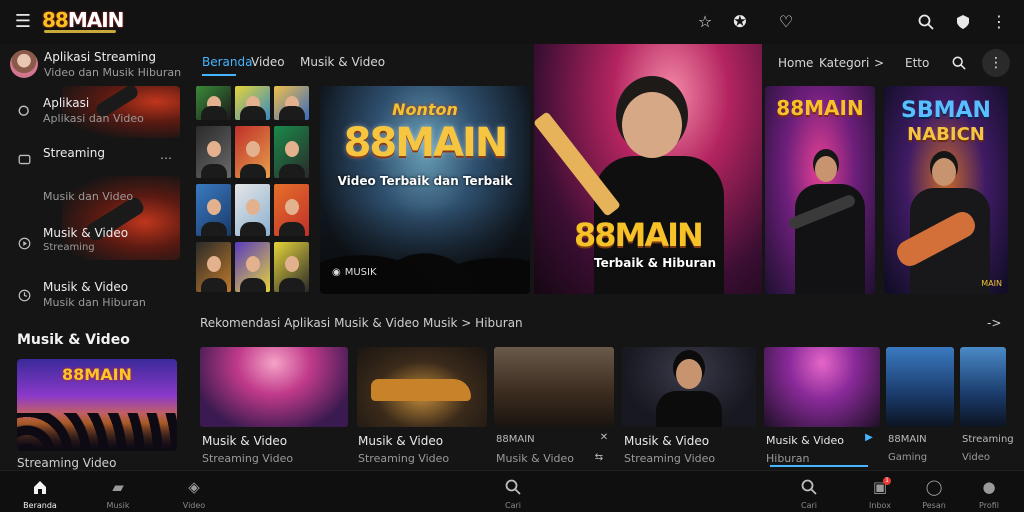 The height and width of the screenshot is (512, 1024). I want to click on chat-icon: ◯, so click(934, 487).